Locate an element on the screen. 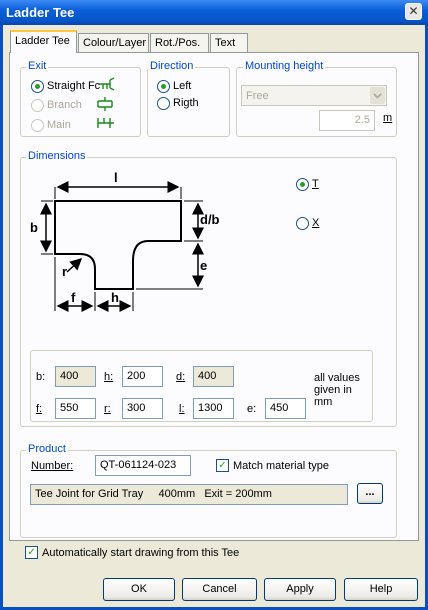 This screenshot has width=428, height=610. tee-dimension-drawing: l b d/b e r f h is located at coordinates (125, 241).